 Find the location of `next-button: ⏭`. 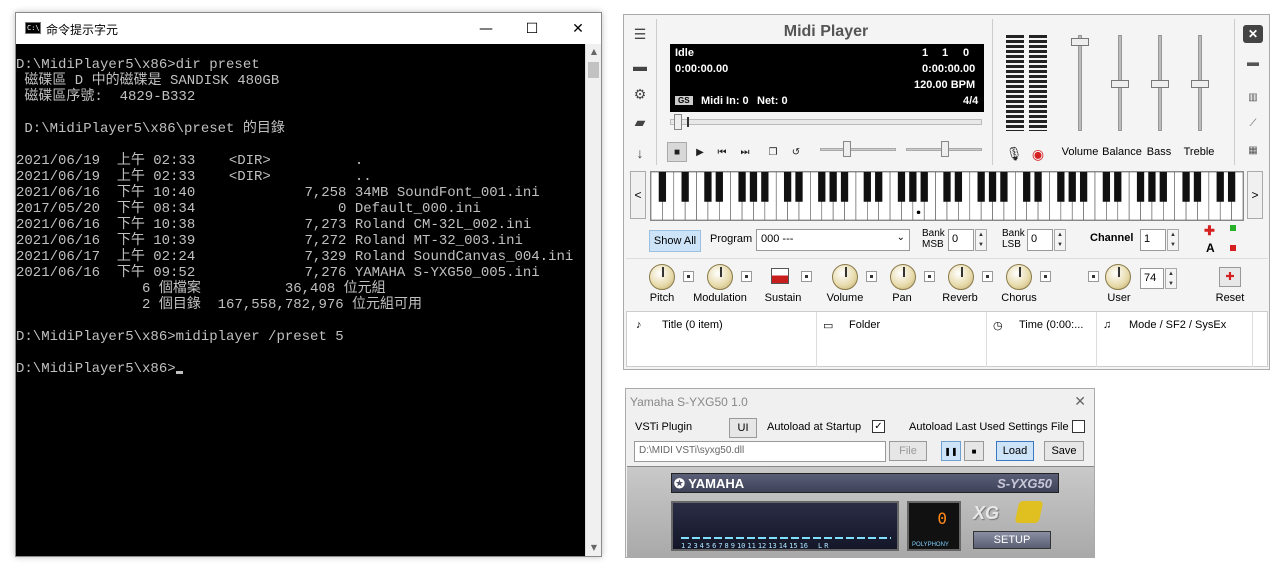

next-button: ⏭ is located at coordinates (745, 152).